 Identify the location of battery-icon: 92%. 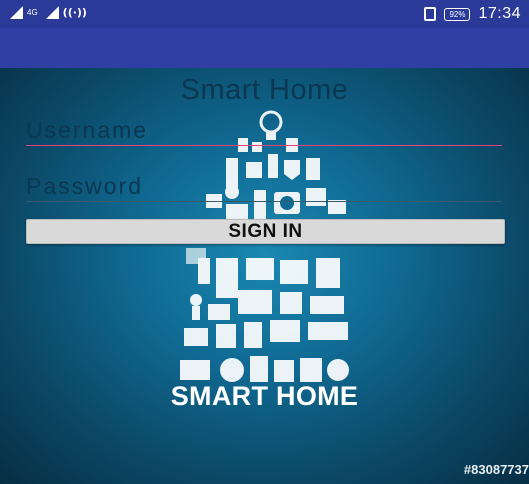
(457, 14).